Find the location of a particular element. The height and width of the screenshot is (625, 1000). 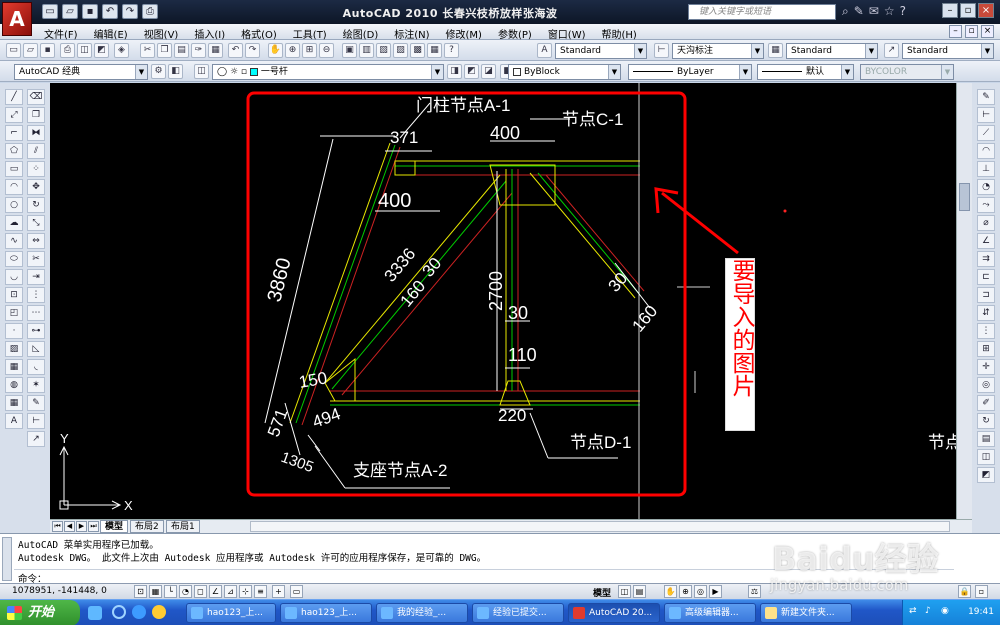

break-icon: ⋯ is located at coordinates (36, 313).